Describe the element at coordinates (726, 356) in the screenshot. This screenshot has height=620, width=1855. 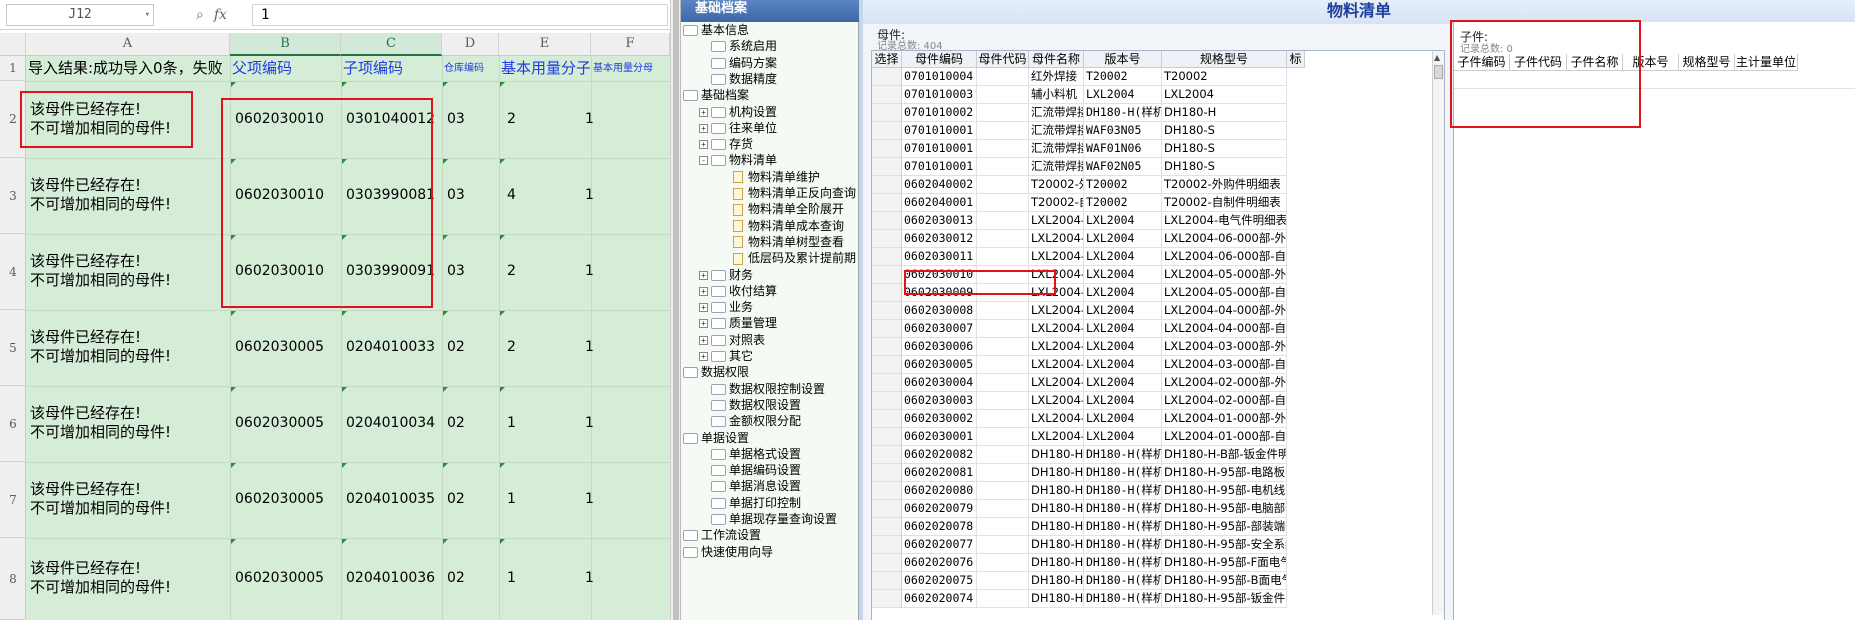
I see `tree-node: + 其它` at that location.